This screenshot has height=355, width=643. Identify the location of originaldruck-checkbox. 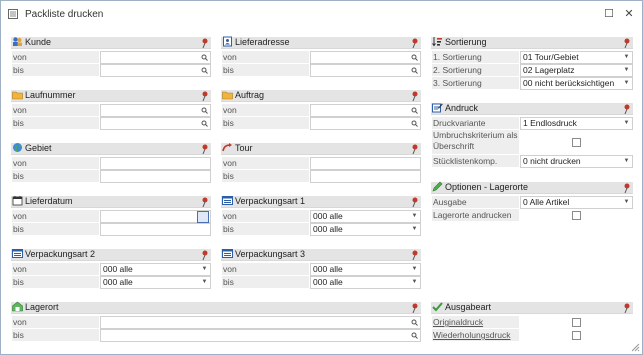
(576, 322).